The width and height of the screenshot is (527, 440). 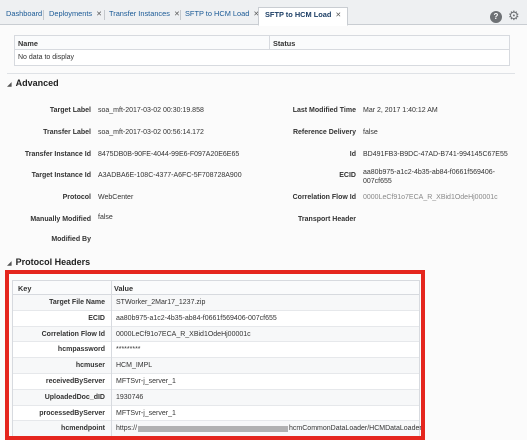 What do you see at coordinates (400, 110) in the screenshot?
I see `last-modified-time-value: Mar 2, 2017 1:40:12 AM` at bounding box center [400, 110].